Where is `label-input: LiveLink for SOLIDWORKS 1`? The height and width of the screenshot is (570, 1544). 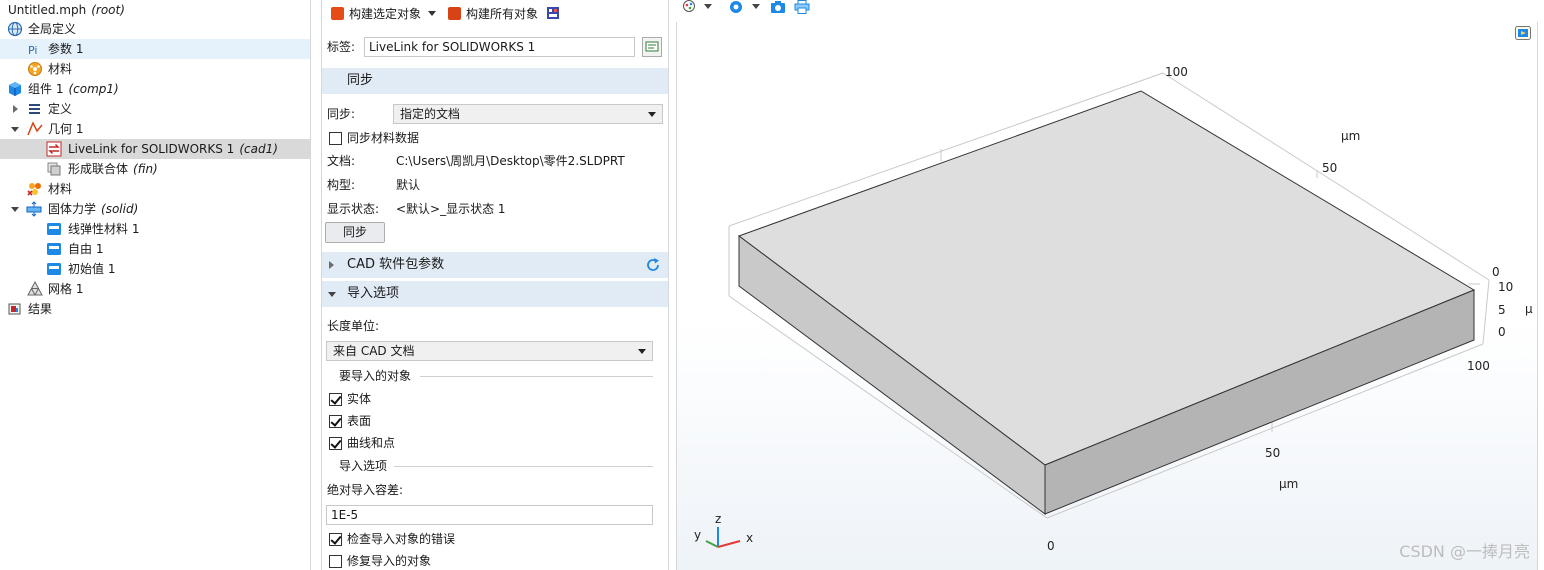
label-input: LiveLink for SOLIDWORKS 1 is located at coordinates (499, 47).